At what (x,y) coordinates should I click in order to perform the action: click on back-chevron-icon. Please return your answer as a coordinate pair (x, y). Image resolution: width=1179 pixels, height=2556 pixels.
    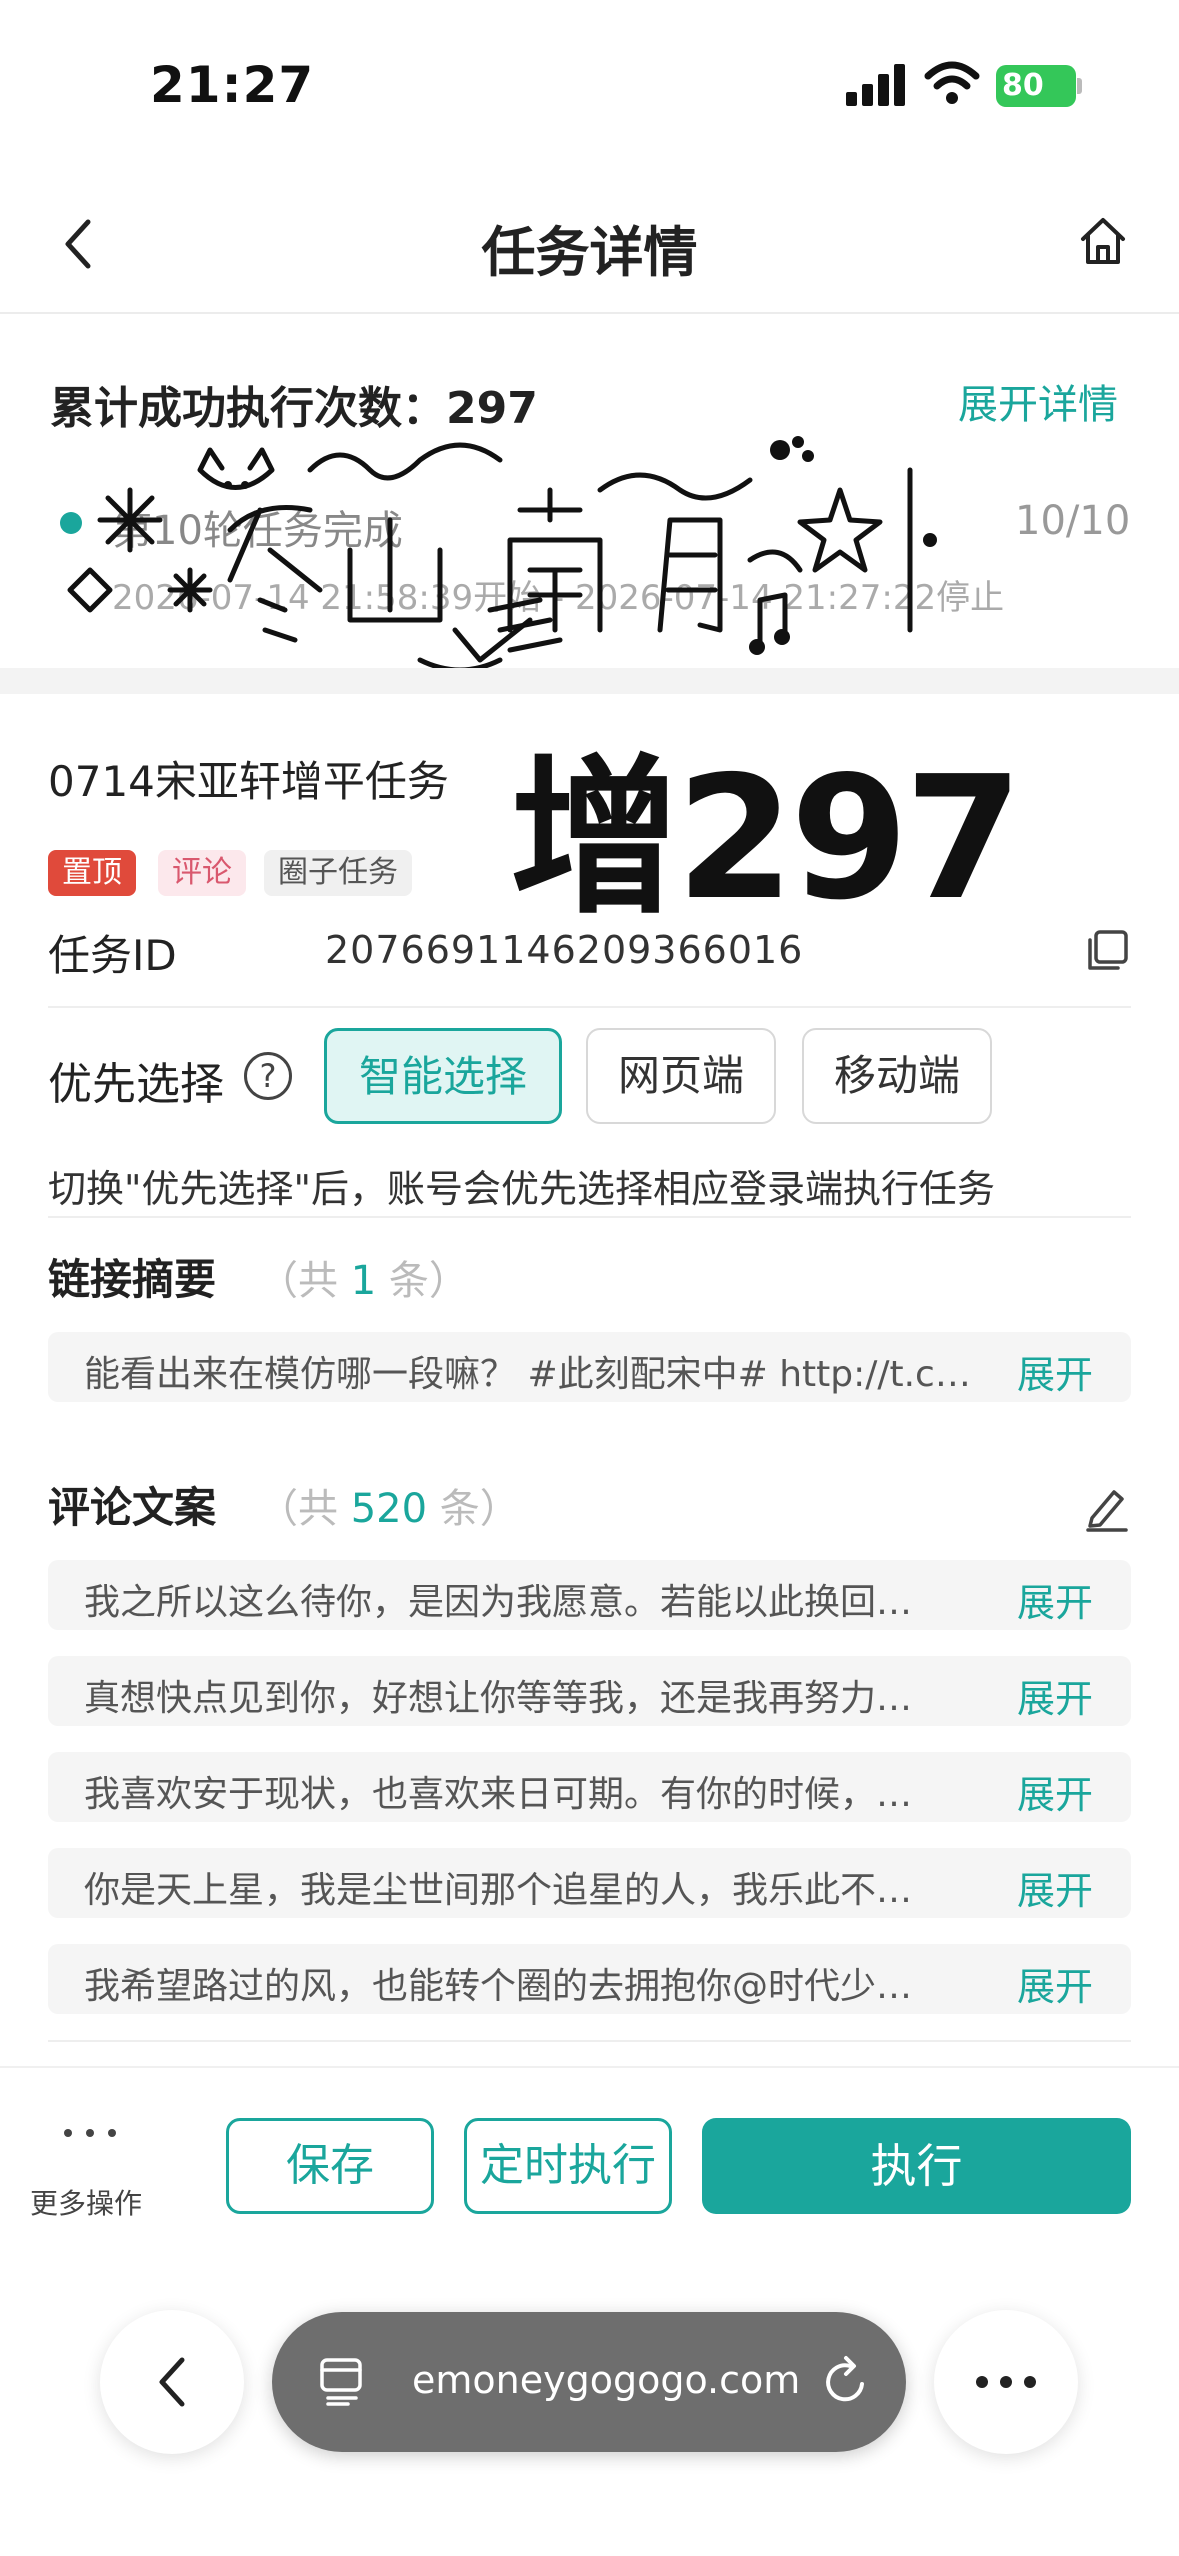
    Looking at the image, I should click on (172, 2382).